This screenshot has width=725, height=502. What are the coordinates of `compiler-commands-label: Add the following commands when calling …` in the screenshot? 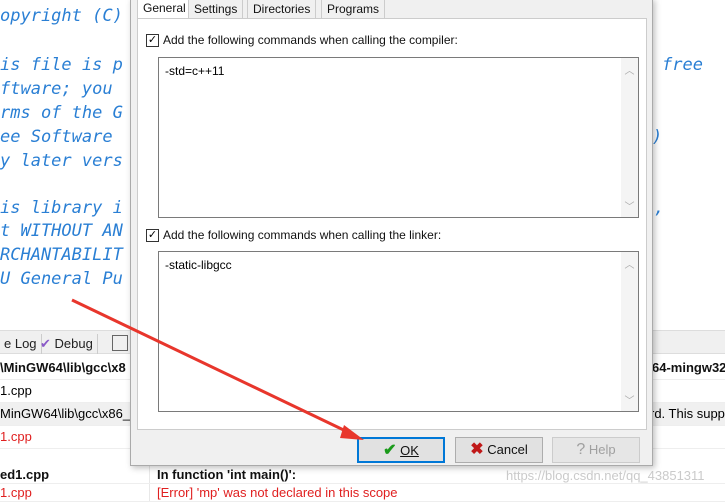 It's located at (310, 40).